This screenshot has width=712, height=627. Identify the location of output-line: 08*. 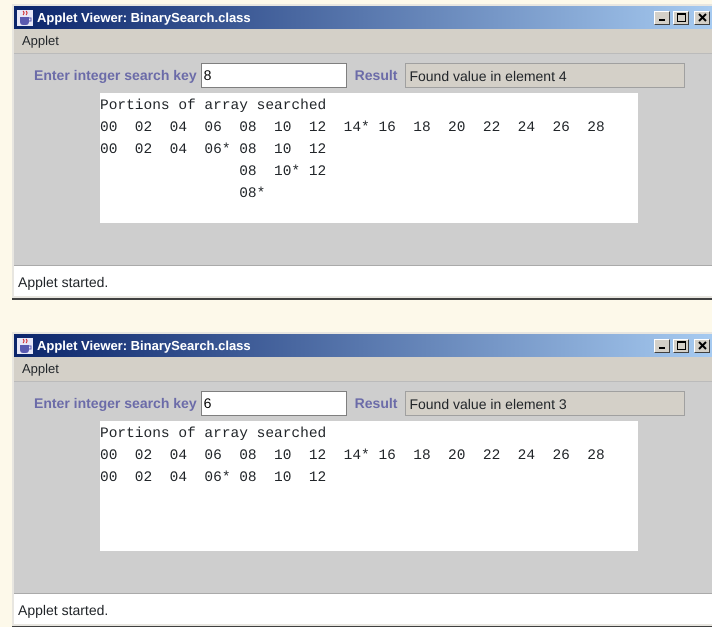
(252, 194).